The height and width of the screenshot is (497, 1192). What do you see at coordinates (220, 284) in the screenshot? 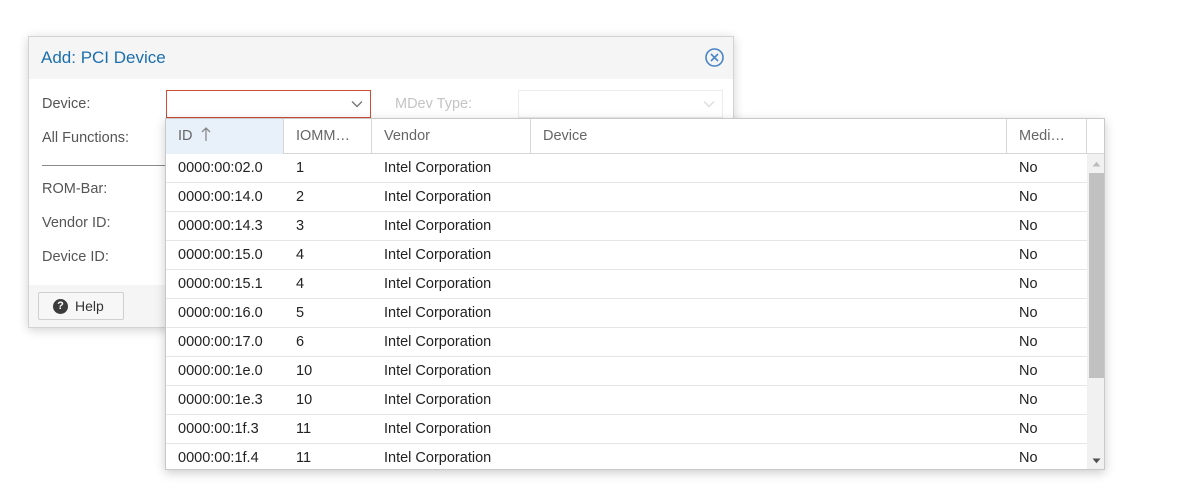
I see `cell-id: 0000:00:15.1` at bounding box center [220, 284].